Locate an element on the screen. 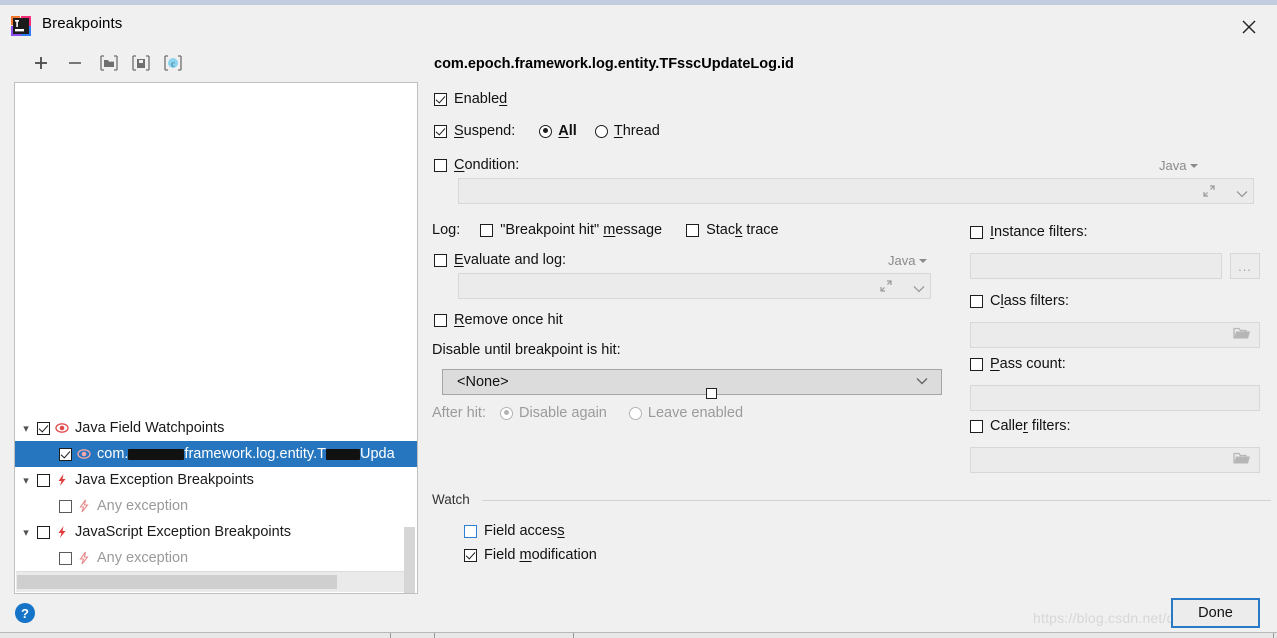 The width and height of the screenshot is (1277, 638). condition-language-selector: Java is located at coordinates (1179, 165).